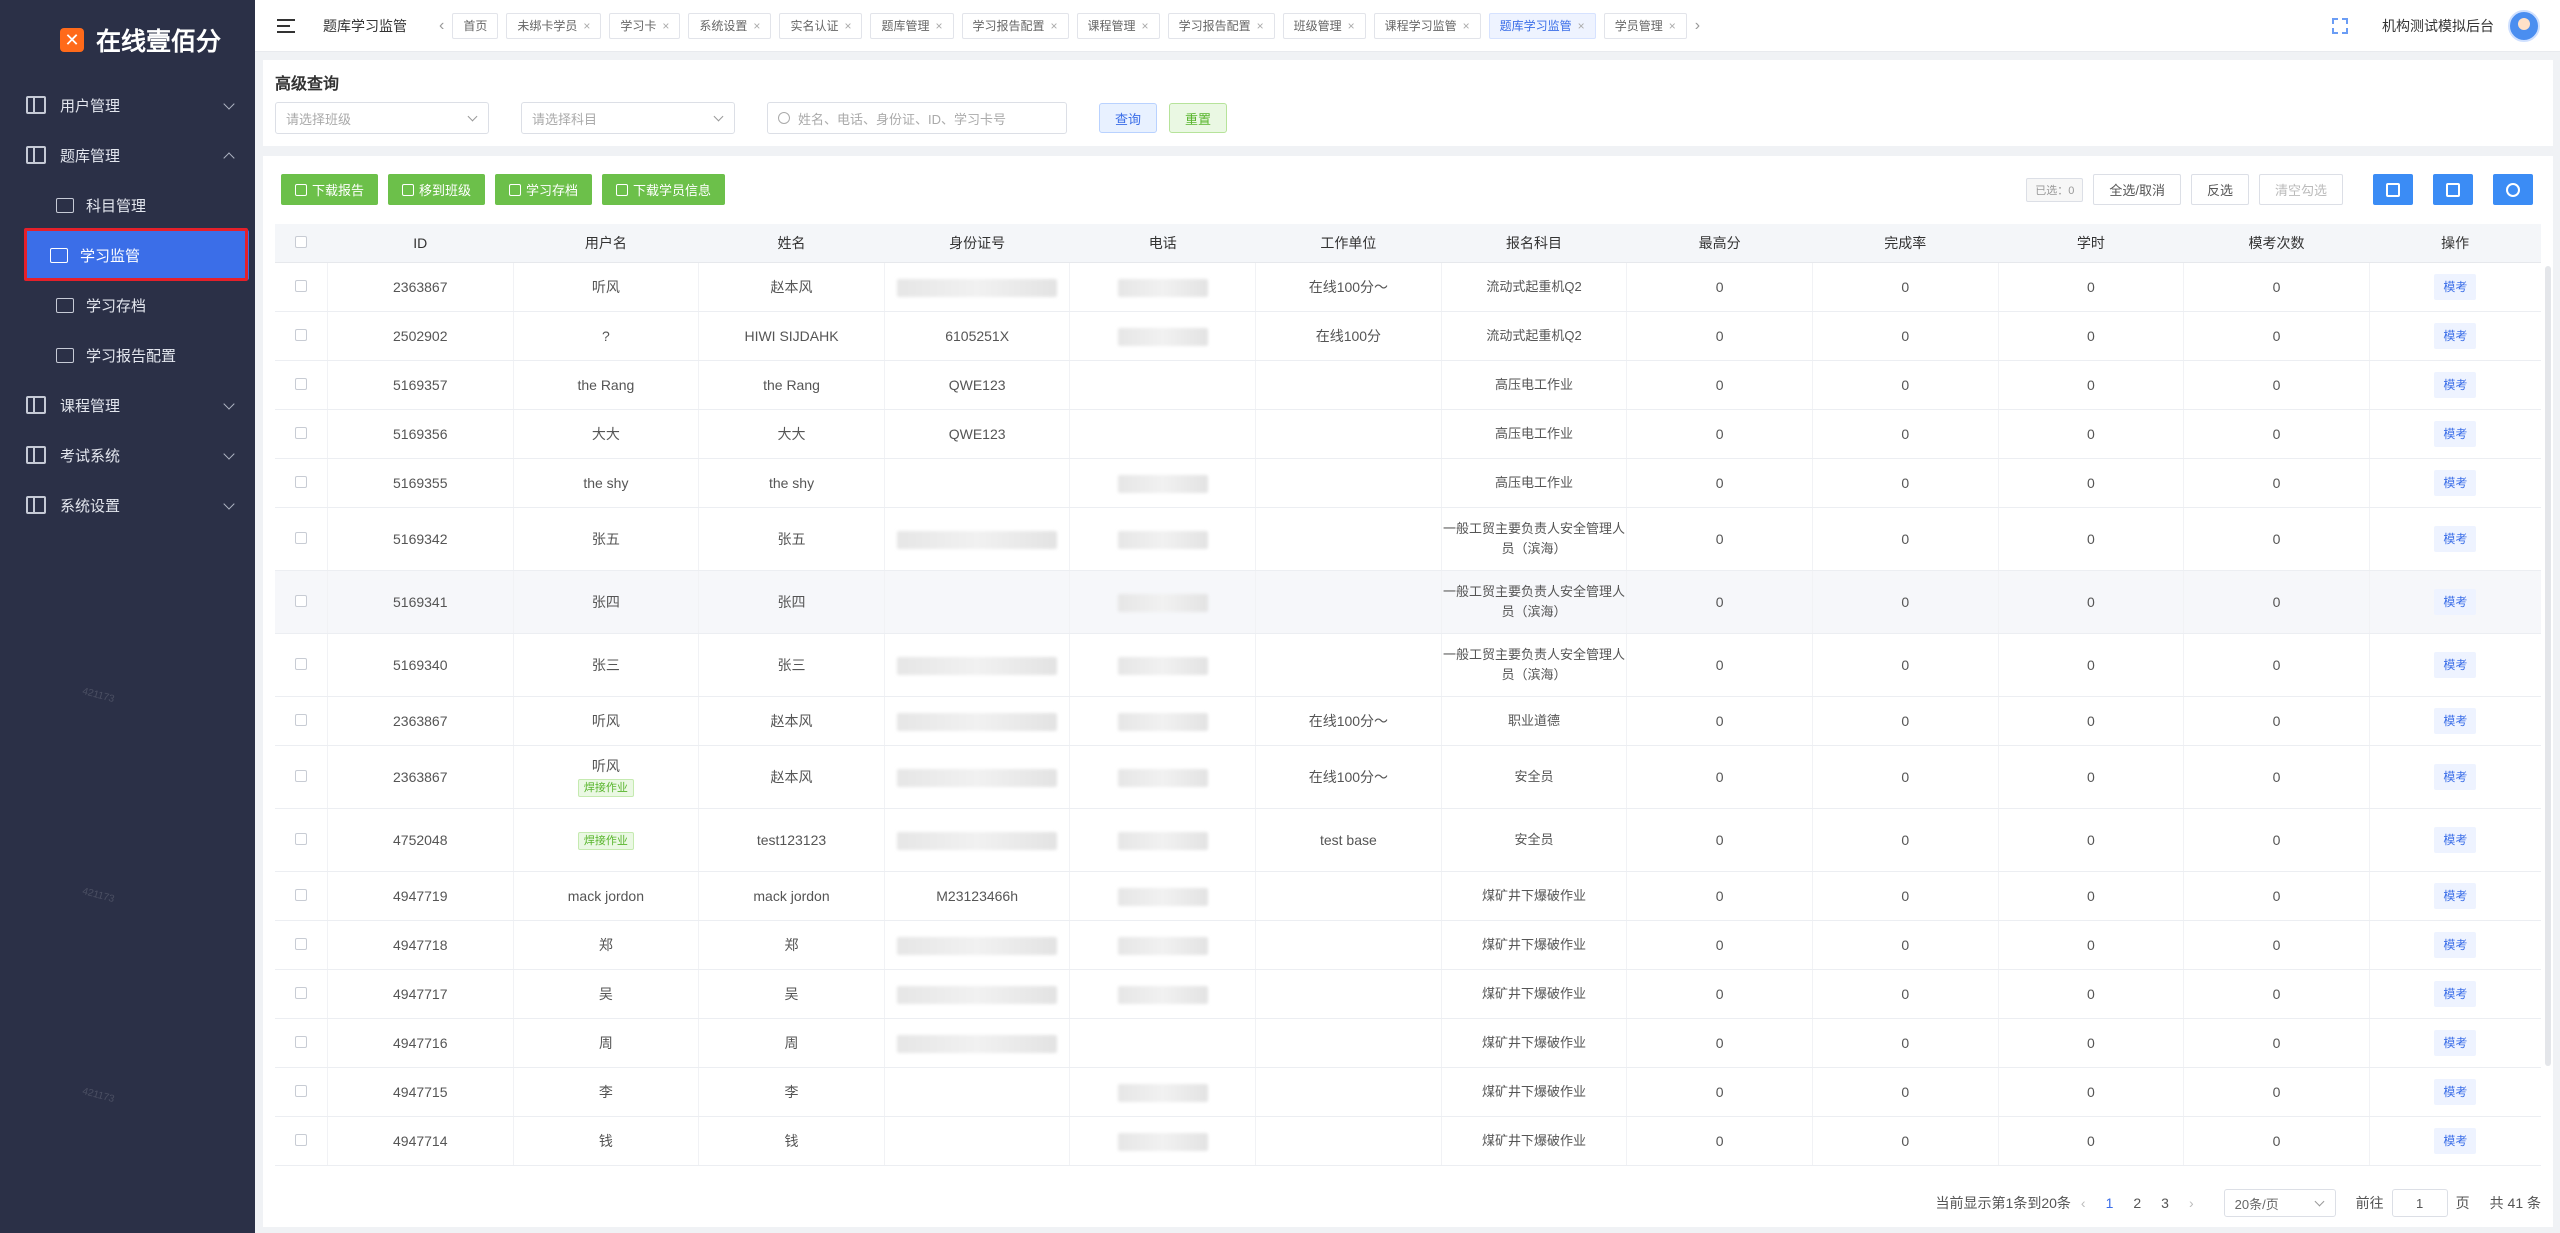 The width and height of the screenshot is (2560, 1233). I want to click on sidebar-item-system-settings: 系统设置, so click(127, 505).